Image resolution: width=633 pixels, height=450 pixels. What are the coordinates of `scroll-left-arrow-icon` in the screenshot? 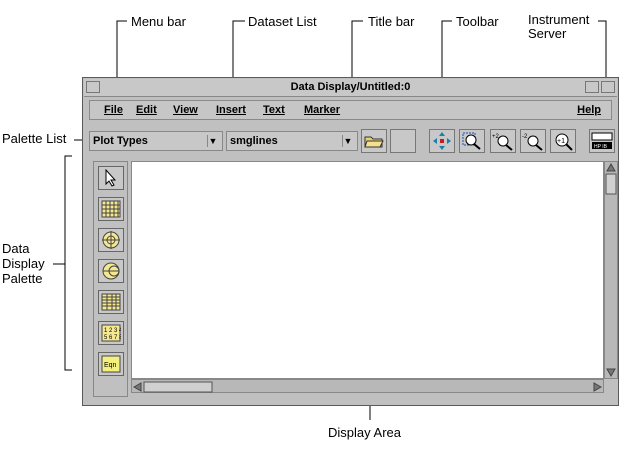 It's located at (137, 387).